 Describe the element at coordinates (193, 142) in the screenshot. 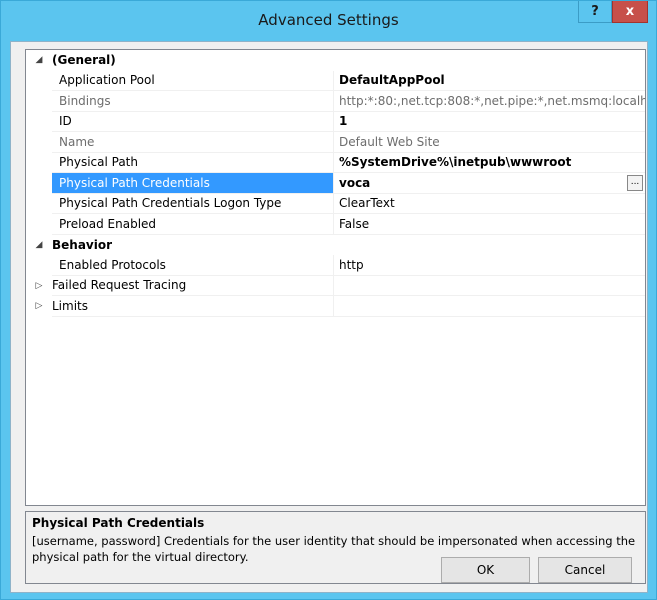

I see `property-name: Name` at that location.